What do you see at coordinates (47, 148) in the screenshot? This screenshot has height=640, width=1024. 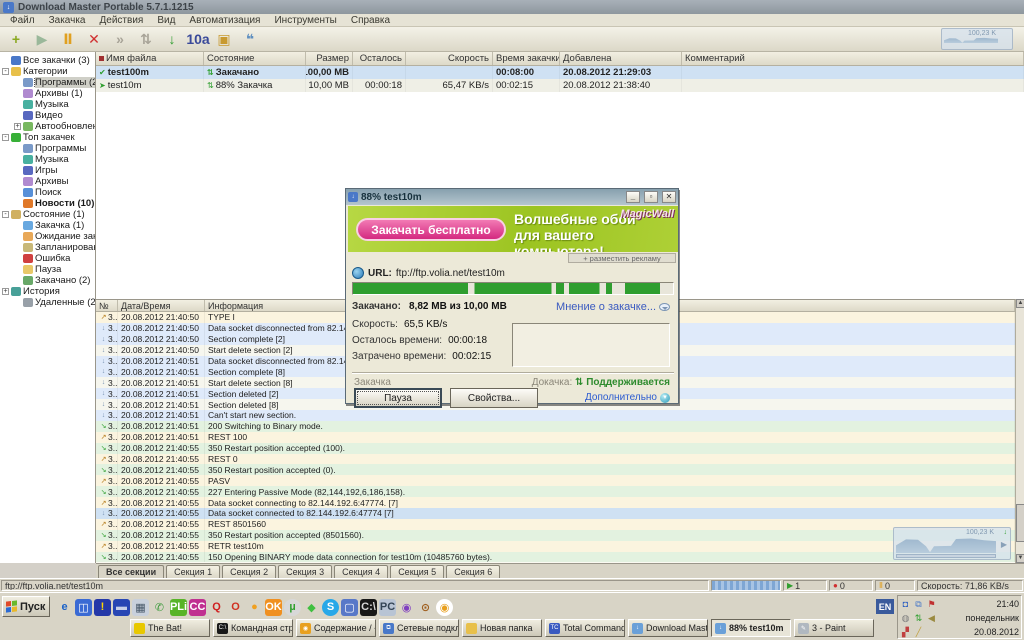 I see `sidebar-item: Программы` at bounding box center [47, 148].